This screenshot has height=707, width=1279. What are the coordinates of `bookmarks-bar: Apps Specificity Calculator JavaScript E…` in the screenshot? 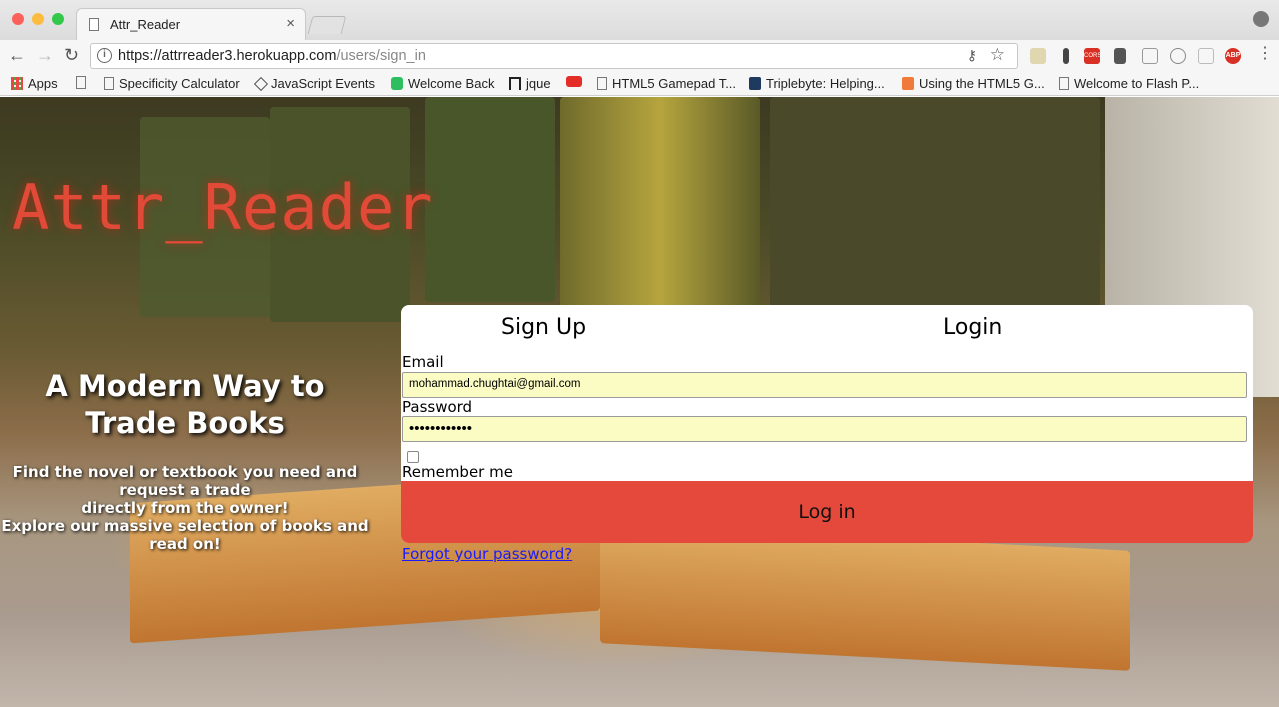 It's located at (639, 84).